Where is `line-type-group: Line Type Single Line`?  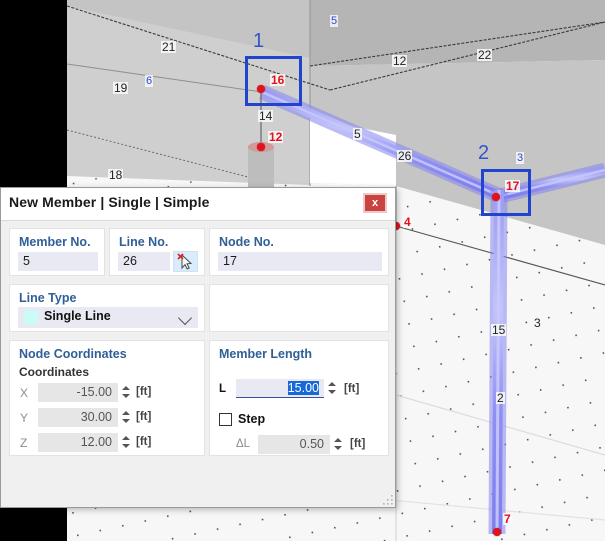
line-type-group: Line Type Single Line is located at coordinates (107, 308).